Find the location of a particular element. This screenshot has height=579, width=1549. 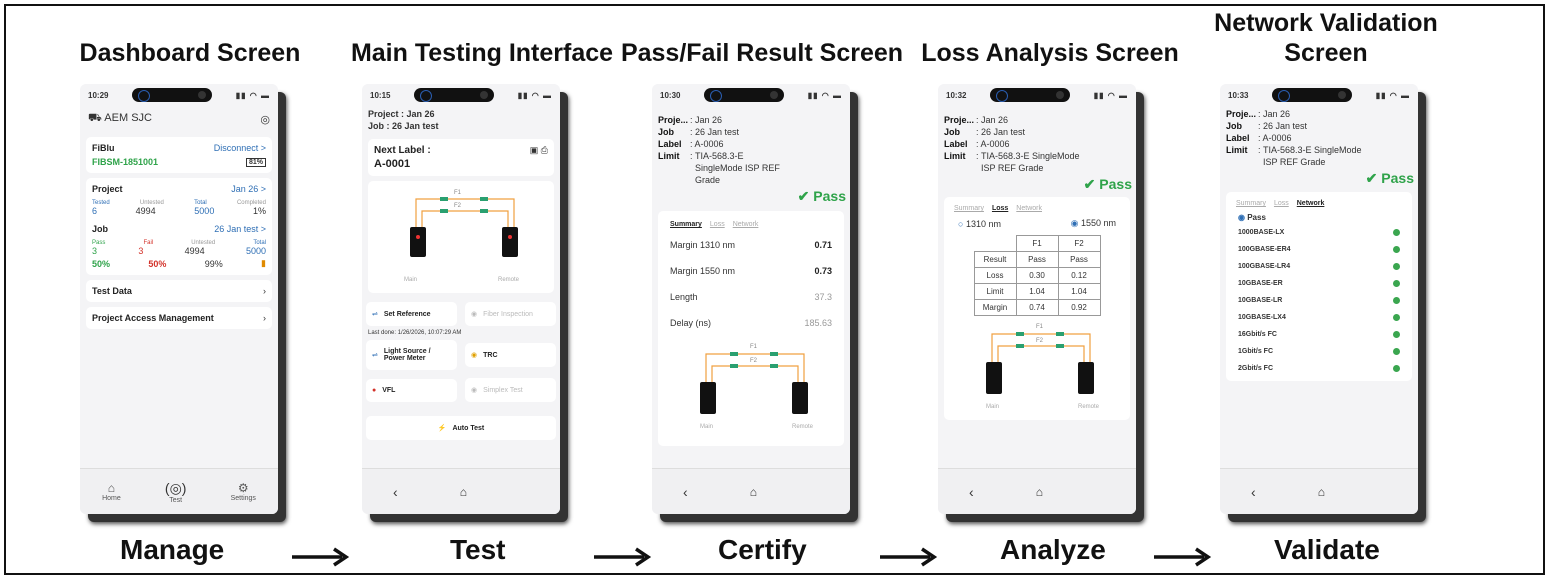

trc-button: ◉ TRC is located at coordinates (510, 355).